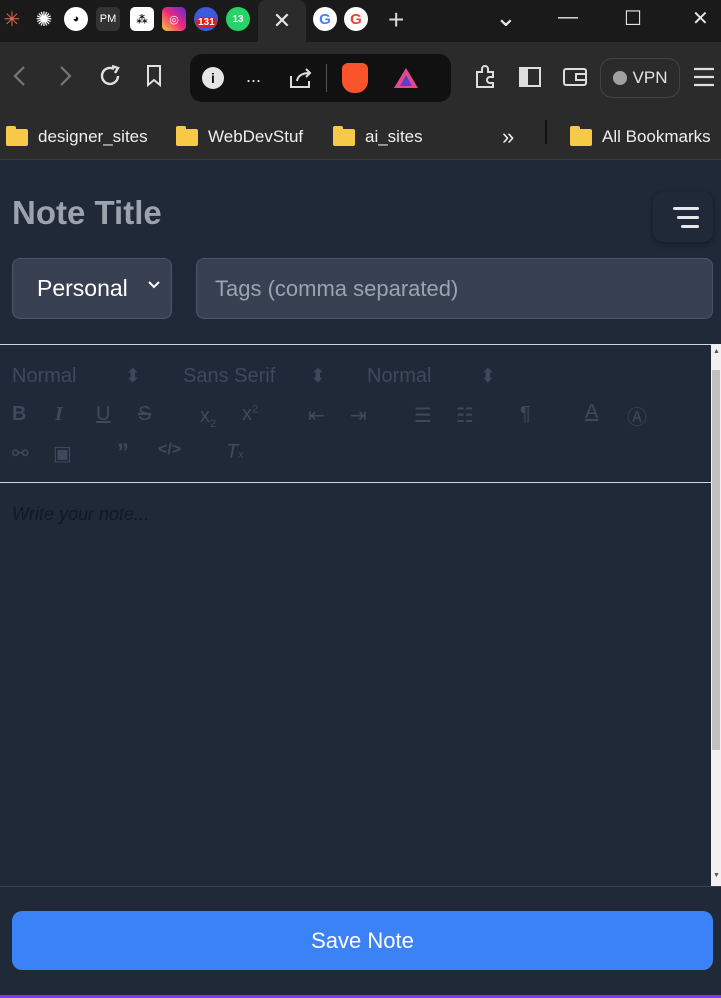 Image resolution: width=721 pixels, height=998 pixels. I want to click on forward-arrow-icon, so click(65, 76).